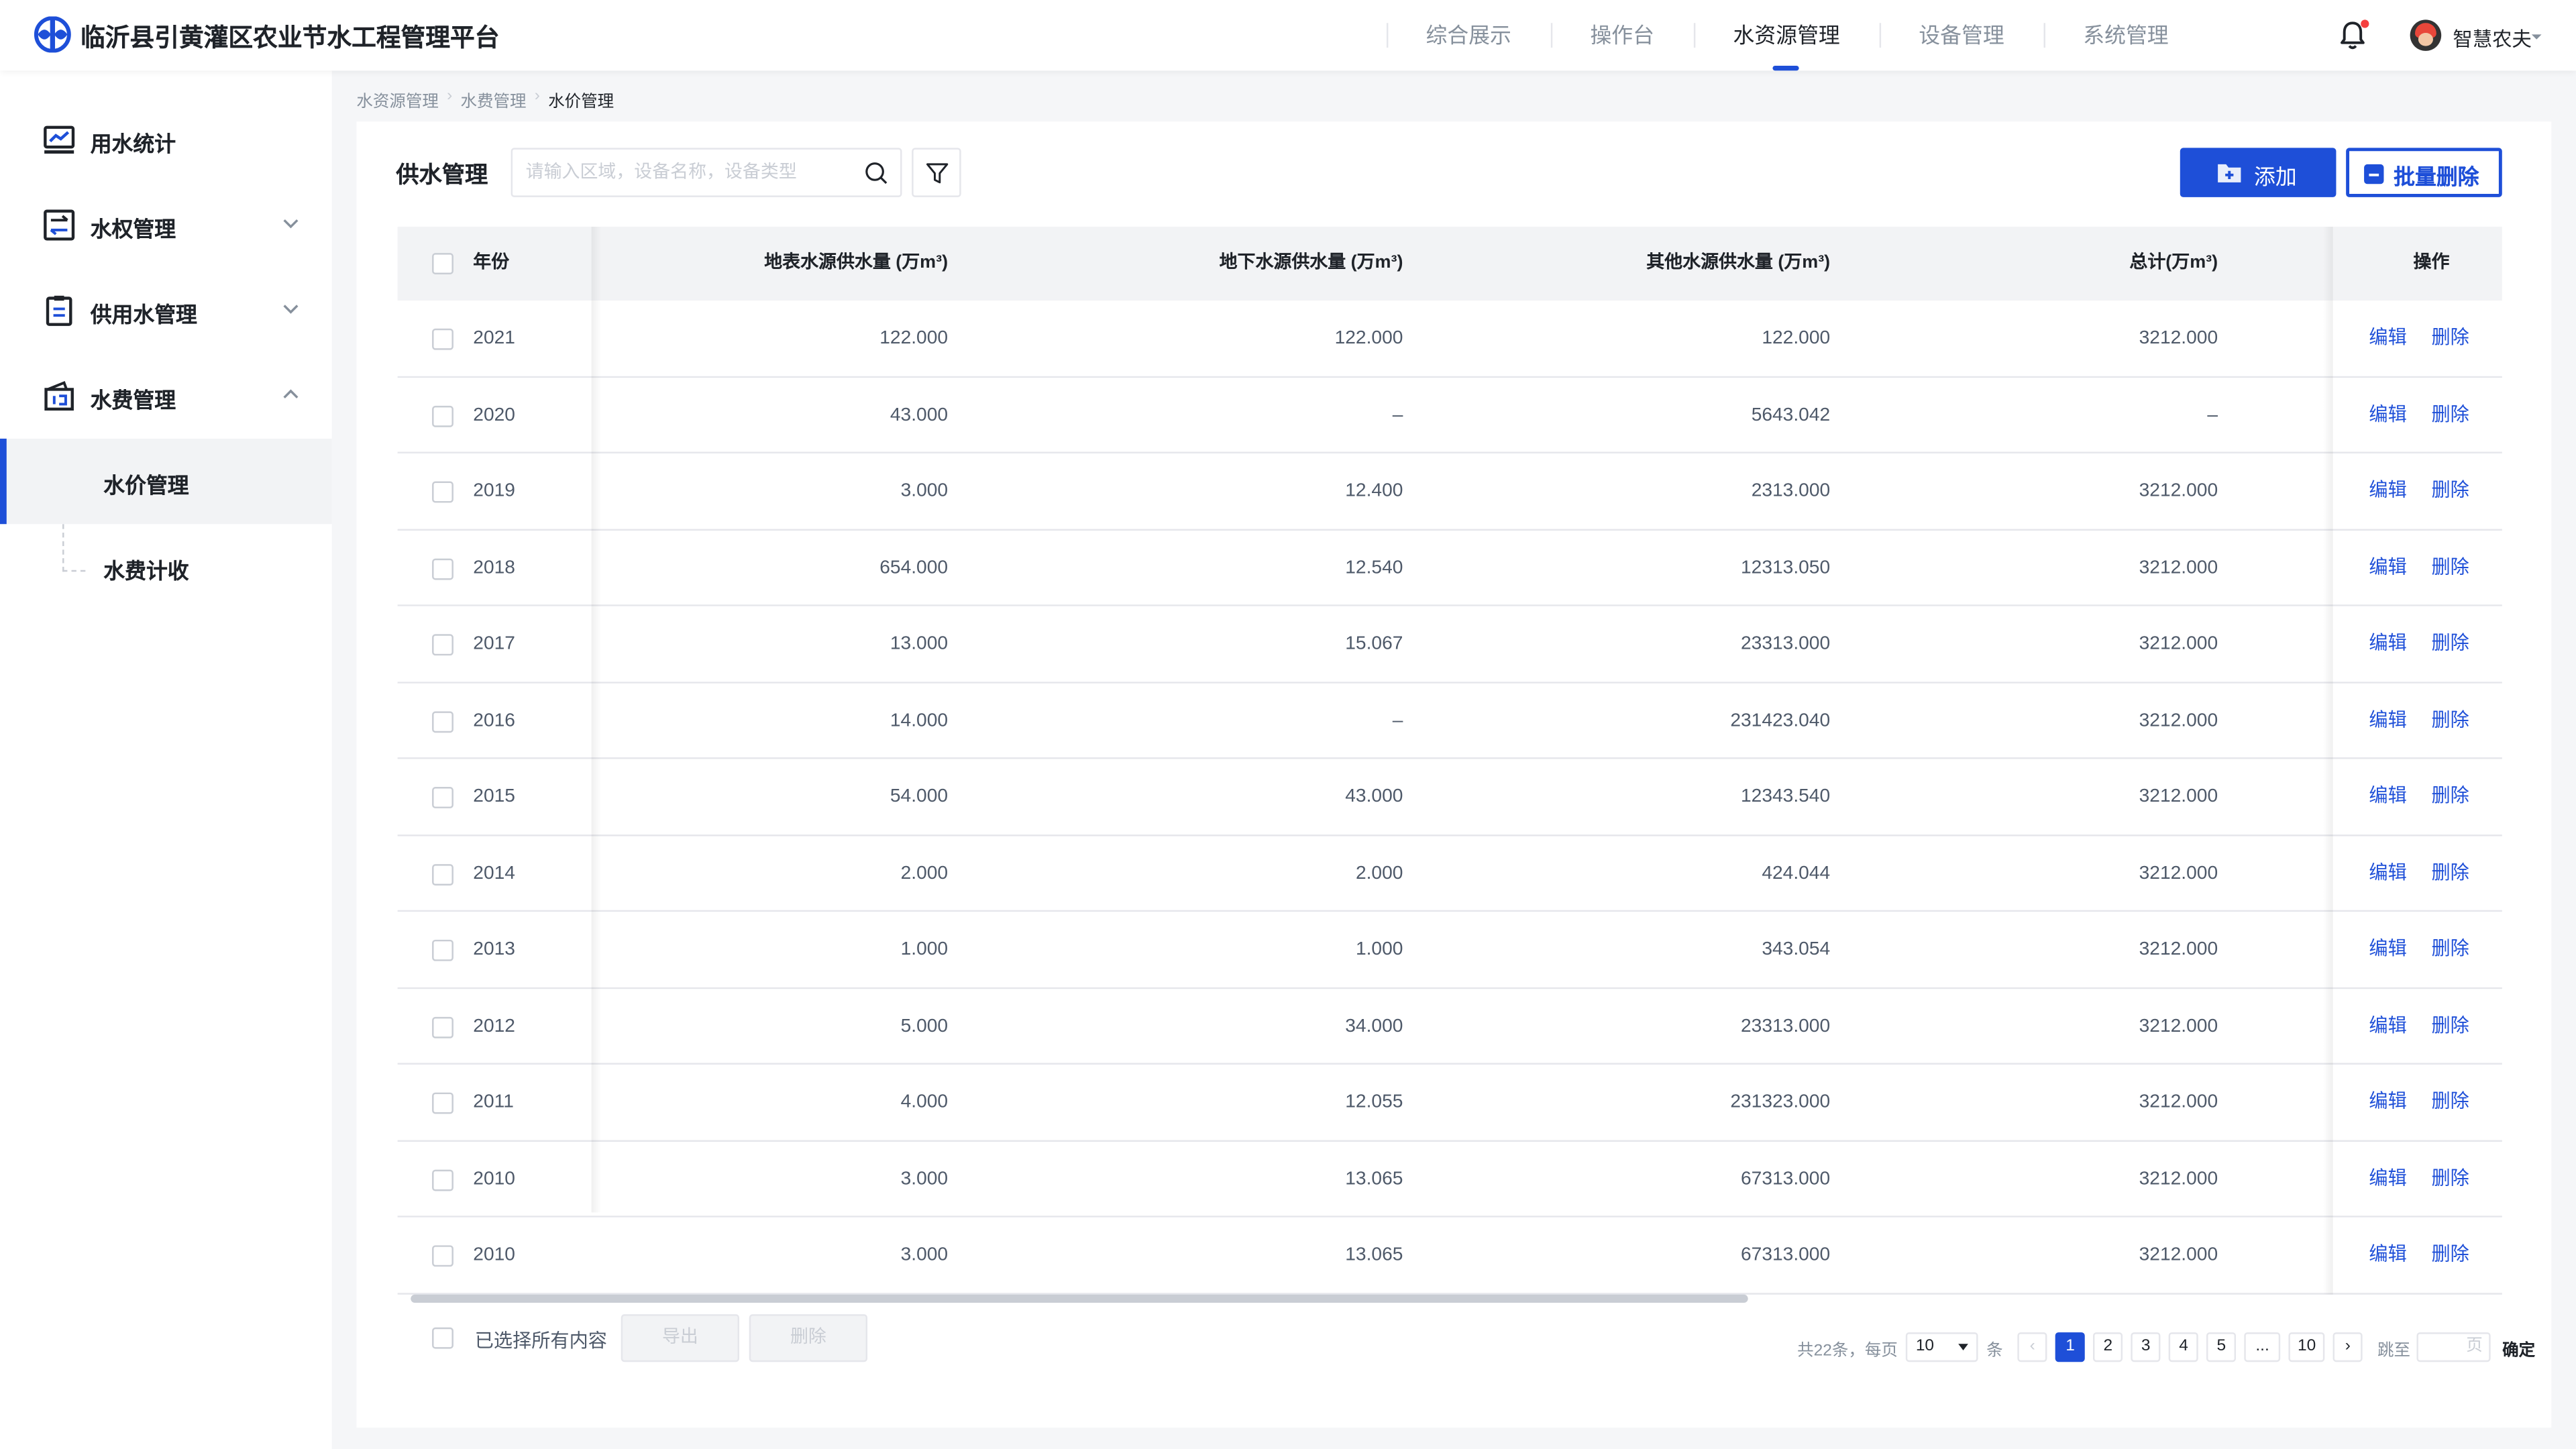 The image size is (2576, 1449). Describe the element at coordinates (1942, 1347) in the screenshot. I see `page-size-select: 10` at that location.